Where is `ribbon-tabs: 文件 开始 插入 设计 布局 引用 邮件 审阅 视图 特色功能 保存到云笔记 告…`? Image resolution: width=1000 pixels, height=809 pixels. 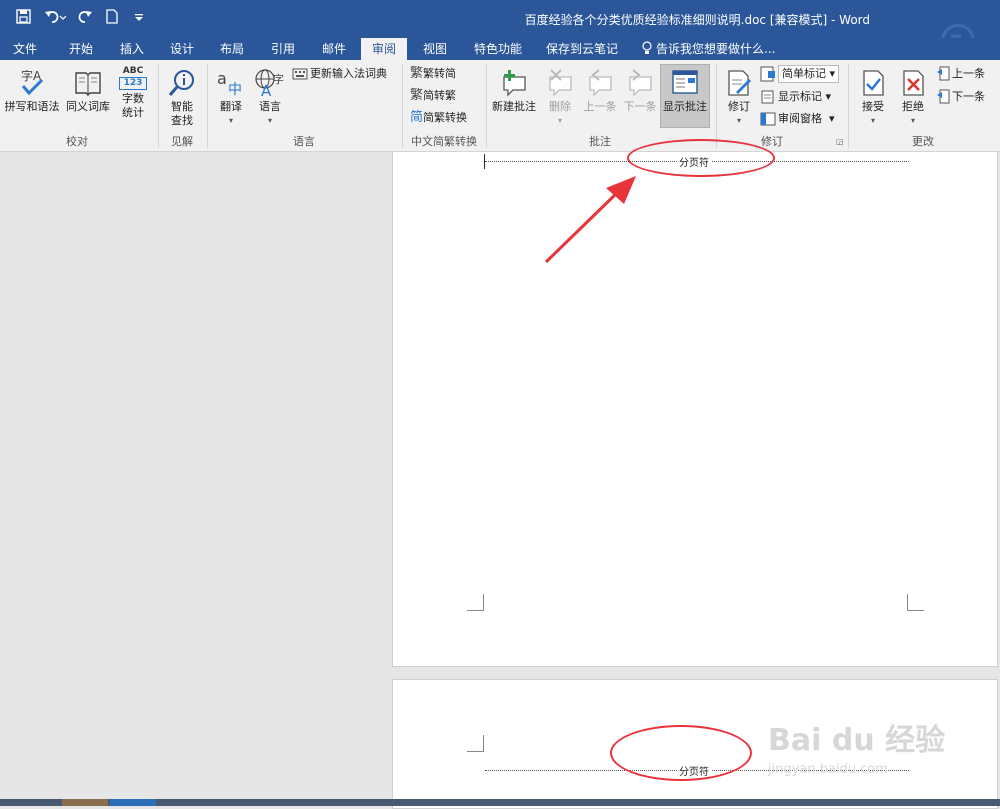
ribbon-tabs: 文件 开始 插入 设计 布局 引用 邮件 审阅 视图 特色功能 保存到云笔记 告… is located at coordinates (500, 49).